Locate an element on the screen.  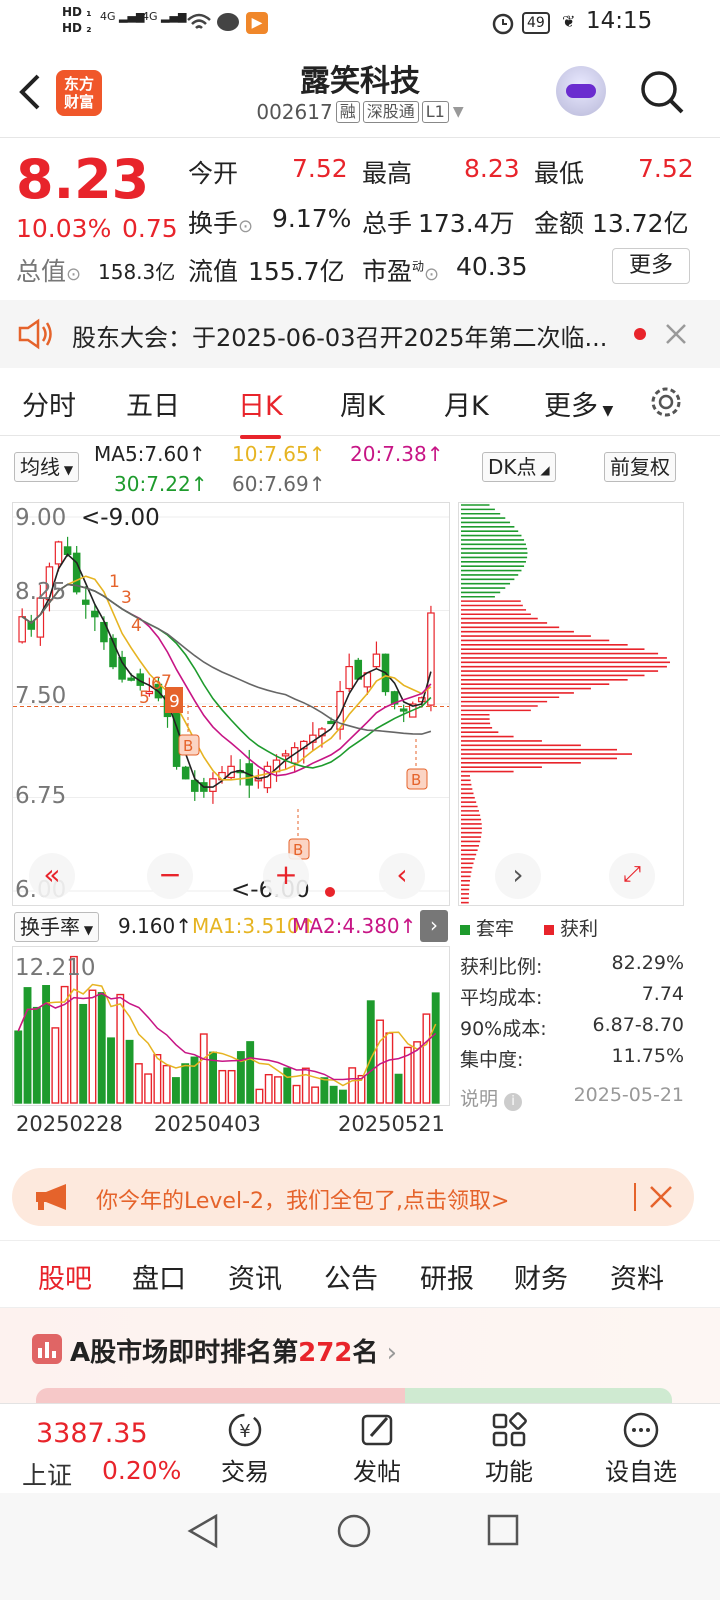
tab-five-day: 五日 is located at coordinates (153, 403).